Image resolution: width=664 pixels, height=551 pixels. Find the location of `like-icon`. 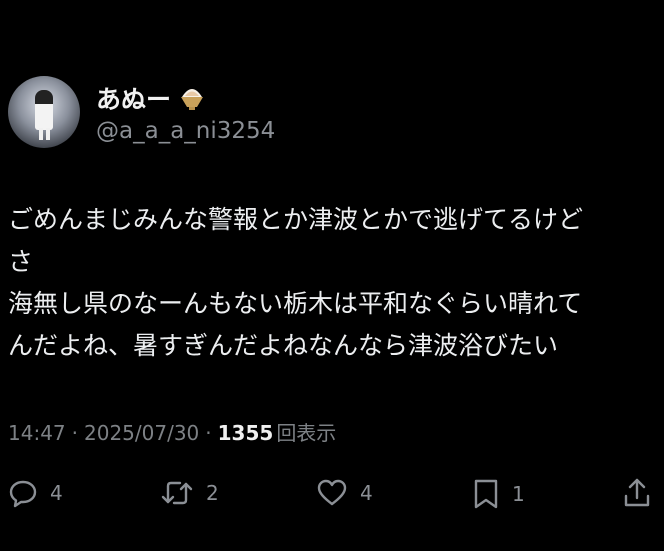

like-icon is located at coordinates (332, 492).